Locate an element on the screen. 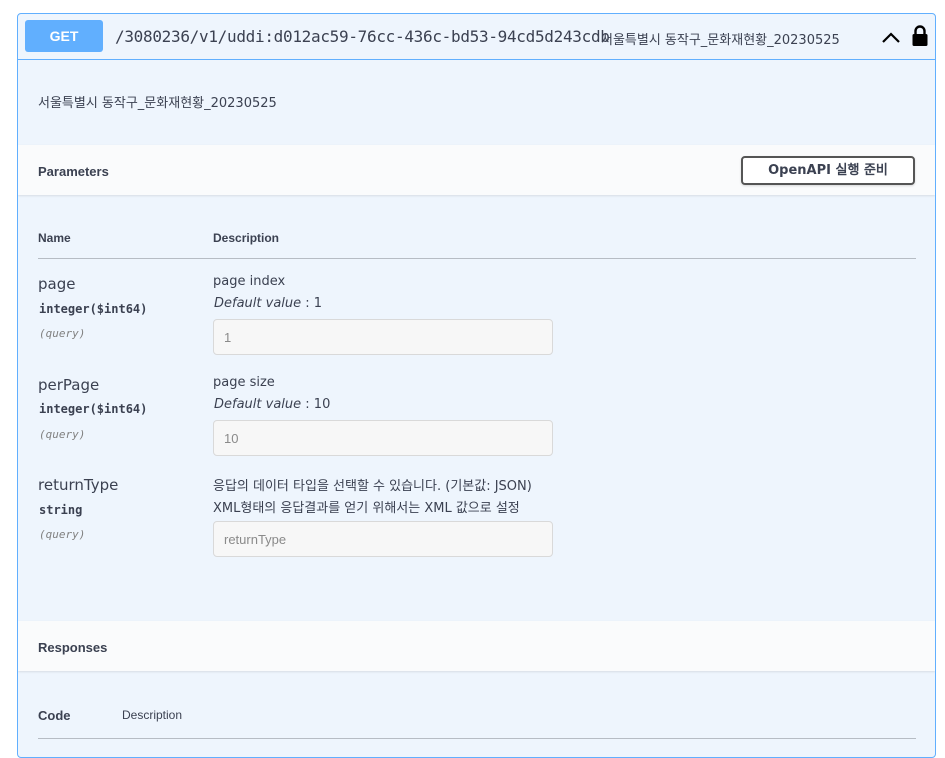  parameter-default: Default value : 1 is located at coordinates (268, 303).